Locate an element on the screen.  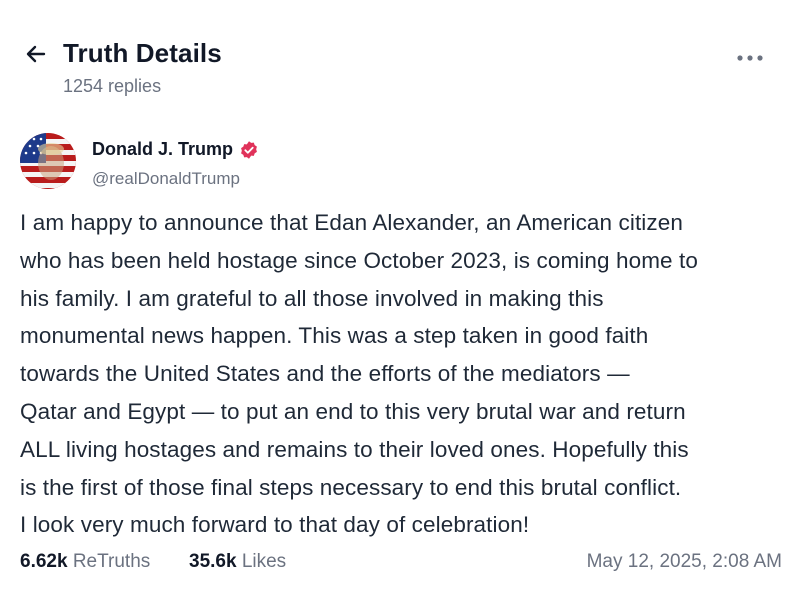
page-title: Truth Details is located at coordinates (142, 53).